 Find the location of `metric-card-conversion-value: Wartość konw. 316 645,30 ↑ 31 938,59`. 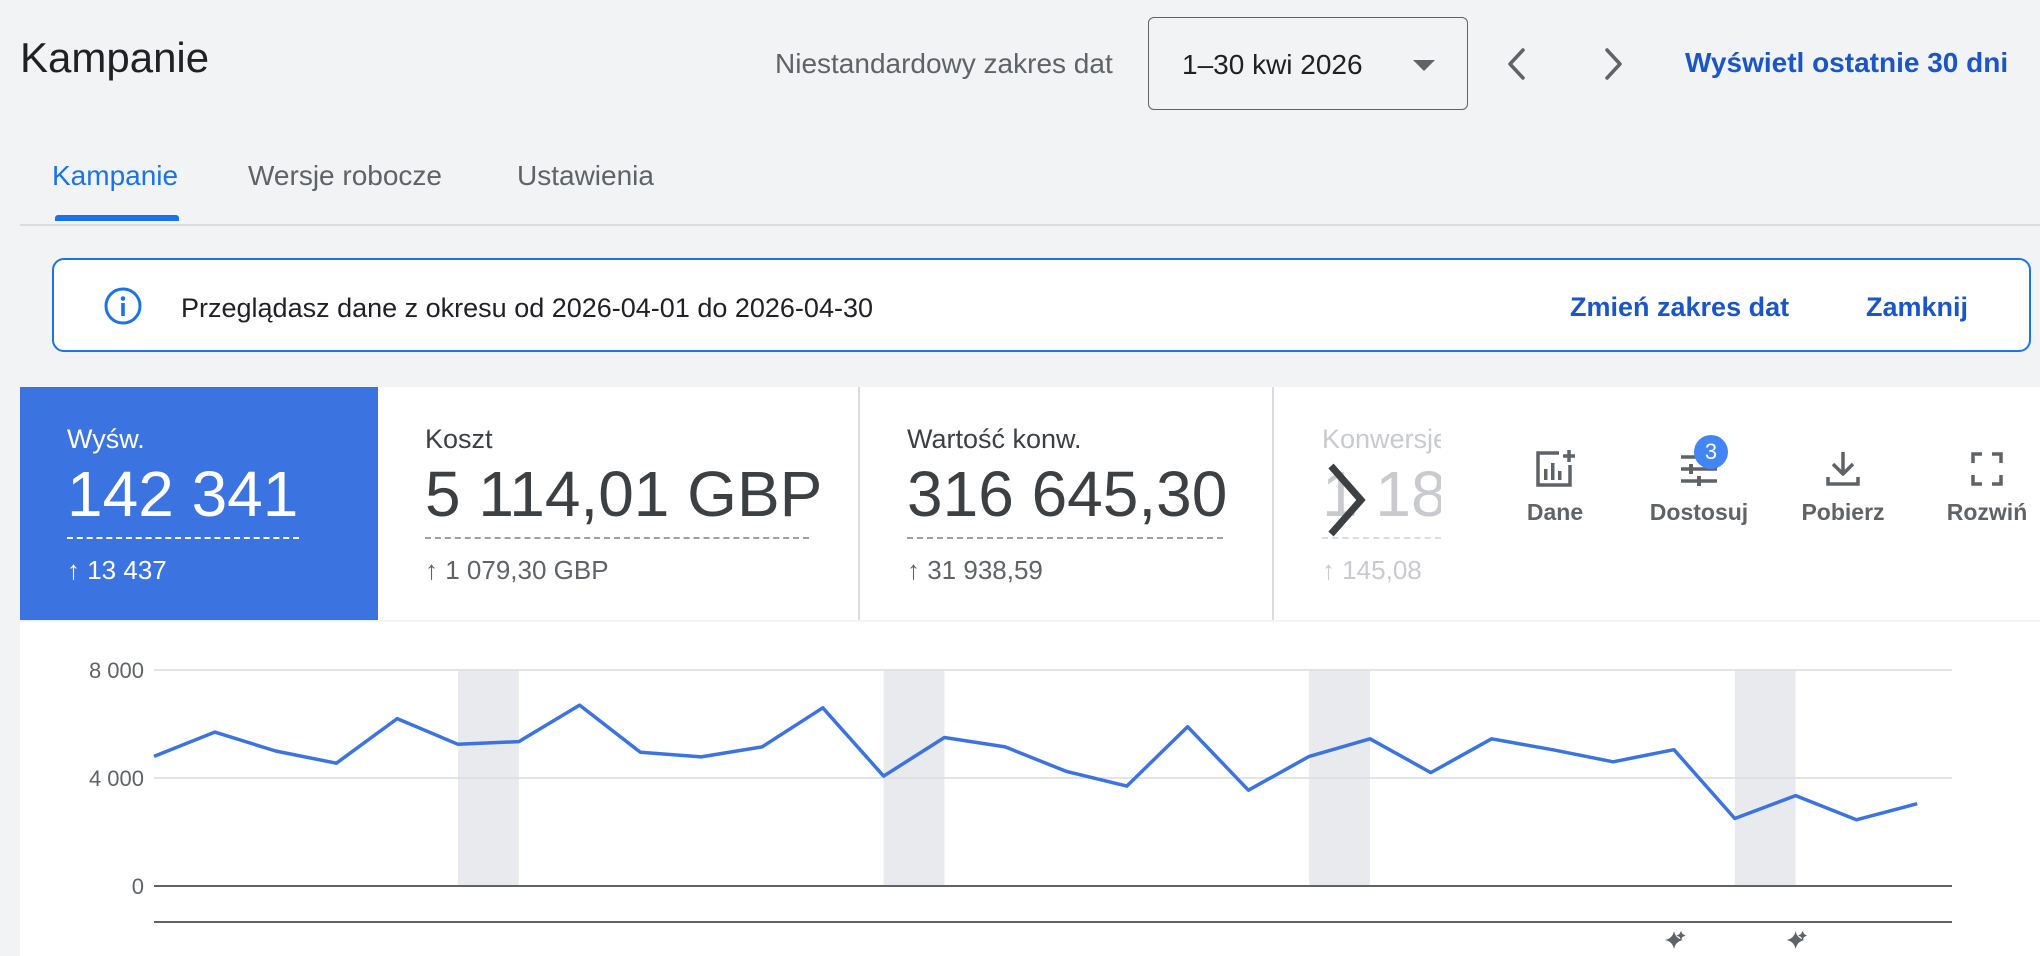

metric-card-conversion-value: Wartość konw. 316 645,30 ↑ 31 938,59 is located at coordinates (1066, 503).